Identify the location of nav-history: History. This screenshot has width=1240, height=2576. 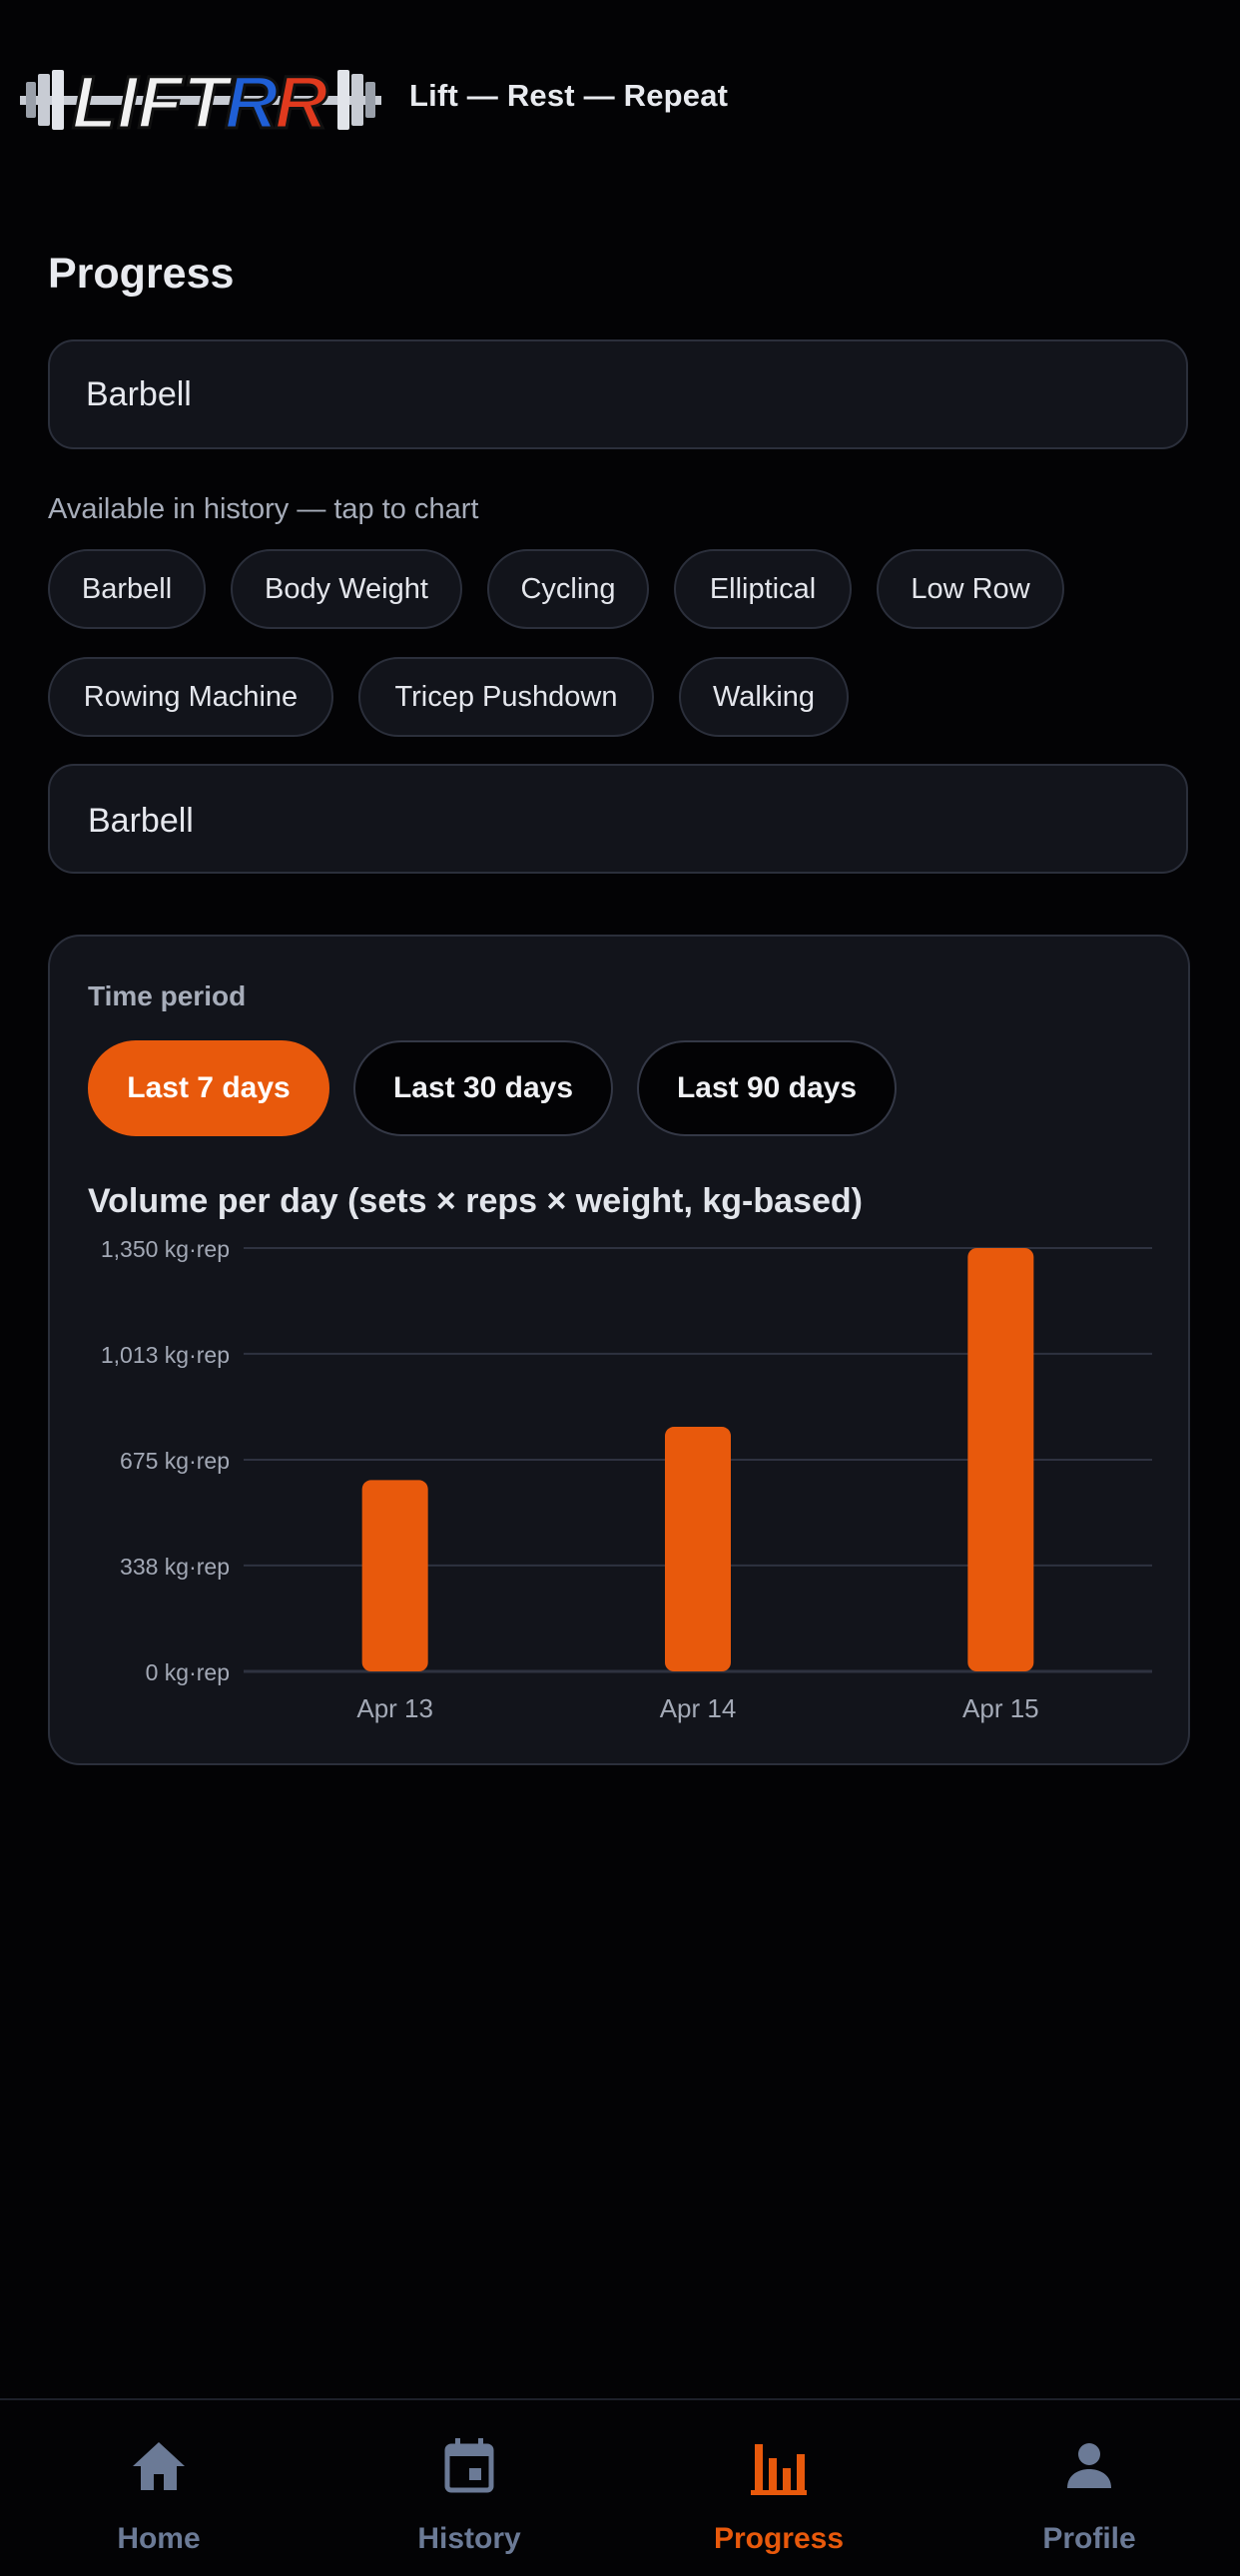
(469, 2488).